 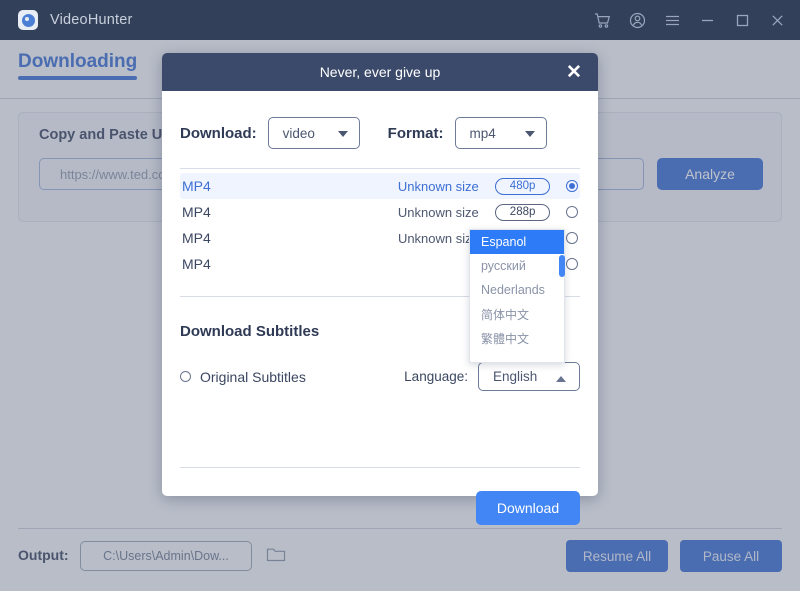 What do you see at coordinates (298, 133) in the screenshot?
I see `download-type-value: video` at bounding box center [298, 133].